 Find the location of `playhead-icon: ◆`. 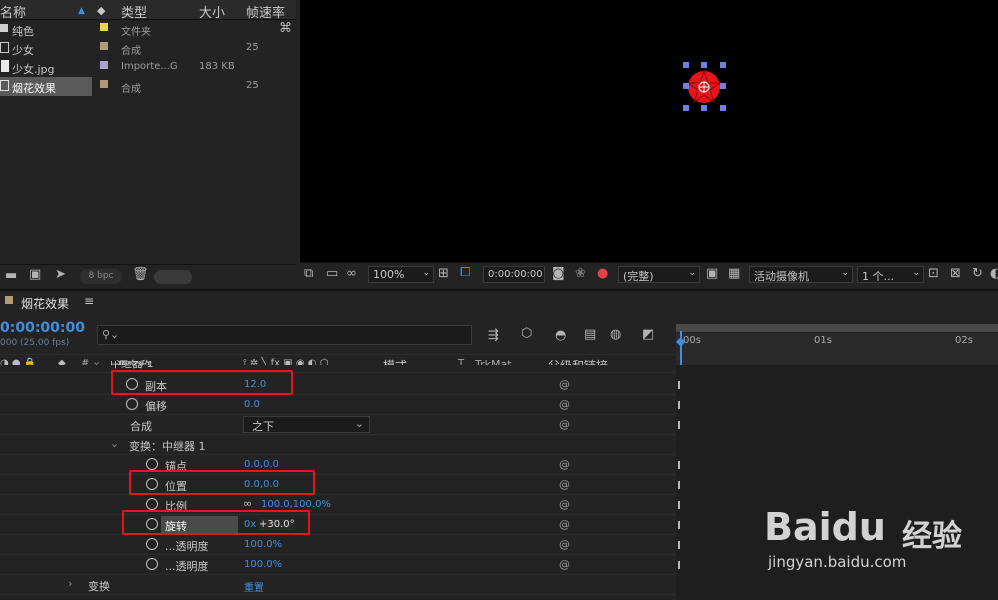

playhead-icon: ◆ is located at coordinates (680, 341).